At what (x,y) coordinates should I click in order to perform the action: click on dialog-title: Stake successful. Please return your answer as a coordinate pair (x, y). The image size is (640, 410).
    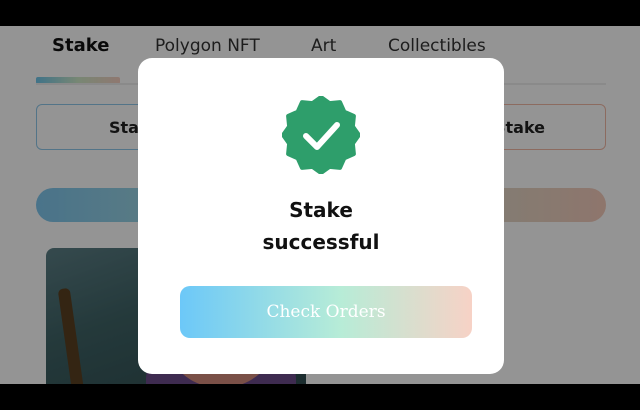
    Looking at the image, I should click on (321, 226).